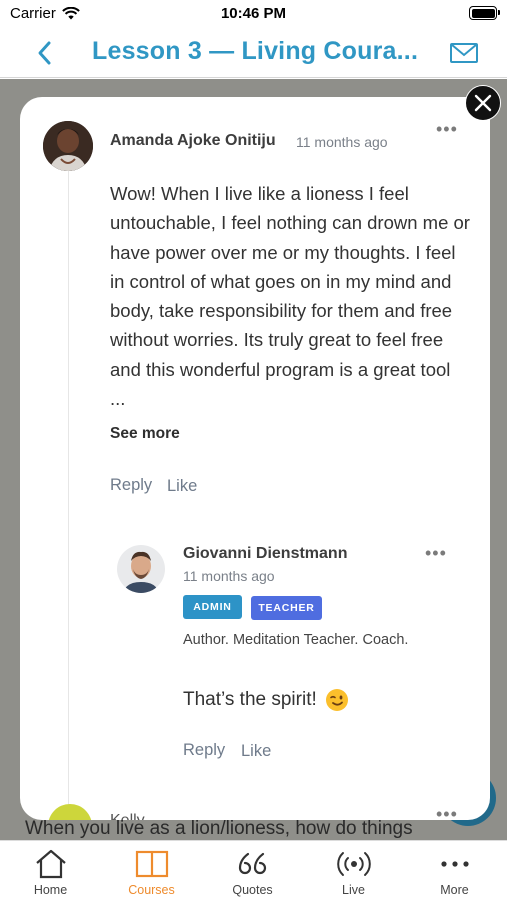 This screenshot has height=900, width=507. I want to click on comment-options-icon: •••, so click(447, 129).